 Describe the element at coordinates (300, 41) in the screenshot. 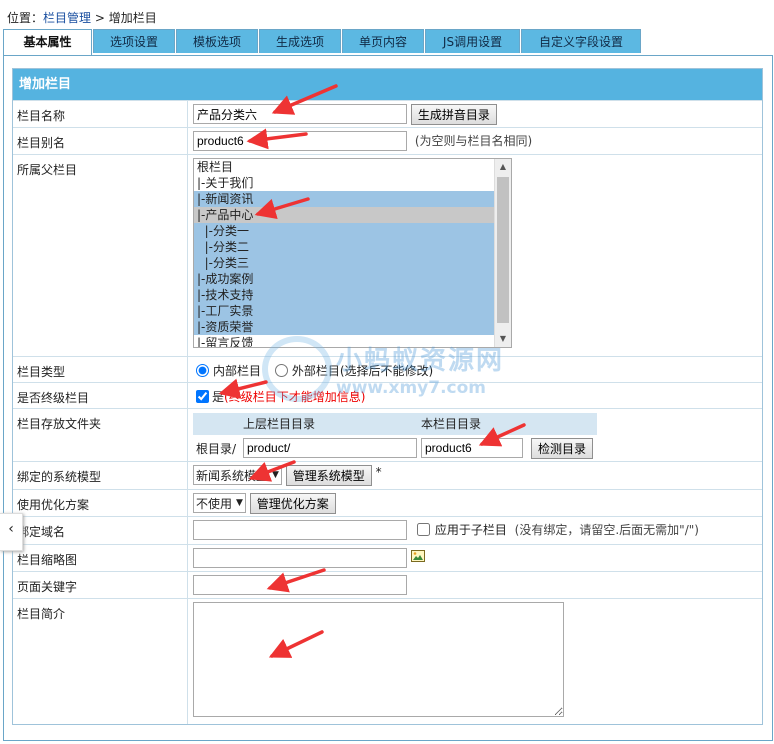

I see `tab-generate: 生成选项` at that location.